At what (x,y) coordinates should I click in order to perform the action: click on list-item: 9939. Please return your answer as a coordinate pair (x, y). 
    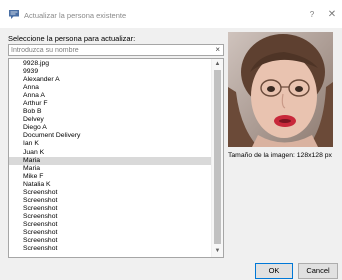
    Looking at the image, I should click on (110, 72).